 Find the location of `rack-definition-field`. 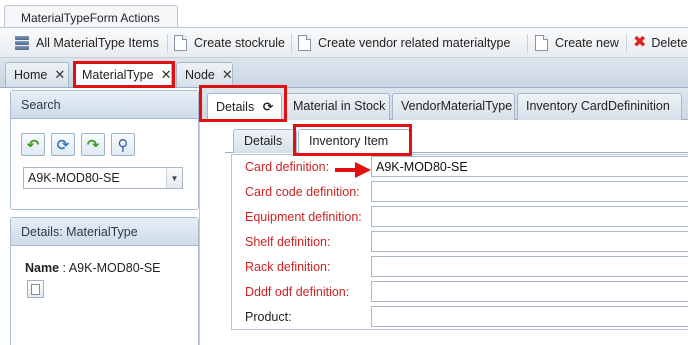

rack-definition-field is located at coordinates (529, 266).